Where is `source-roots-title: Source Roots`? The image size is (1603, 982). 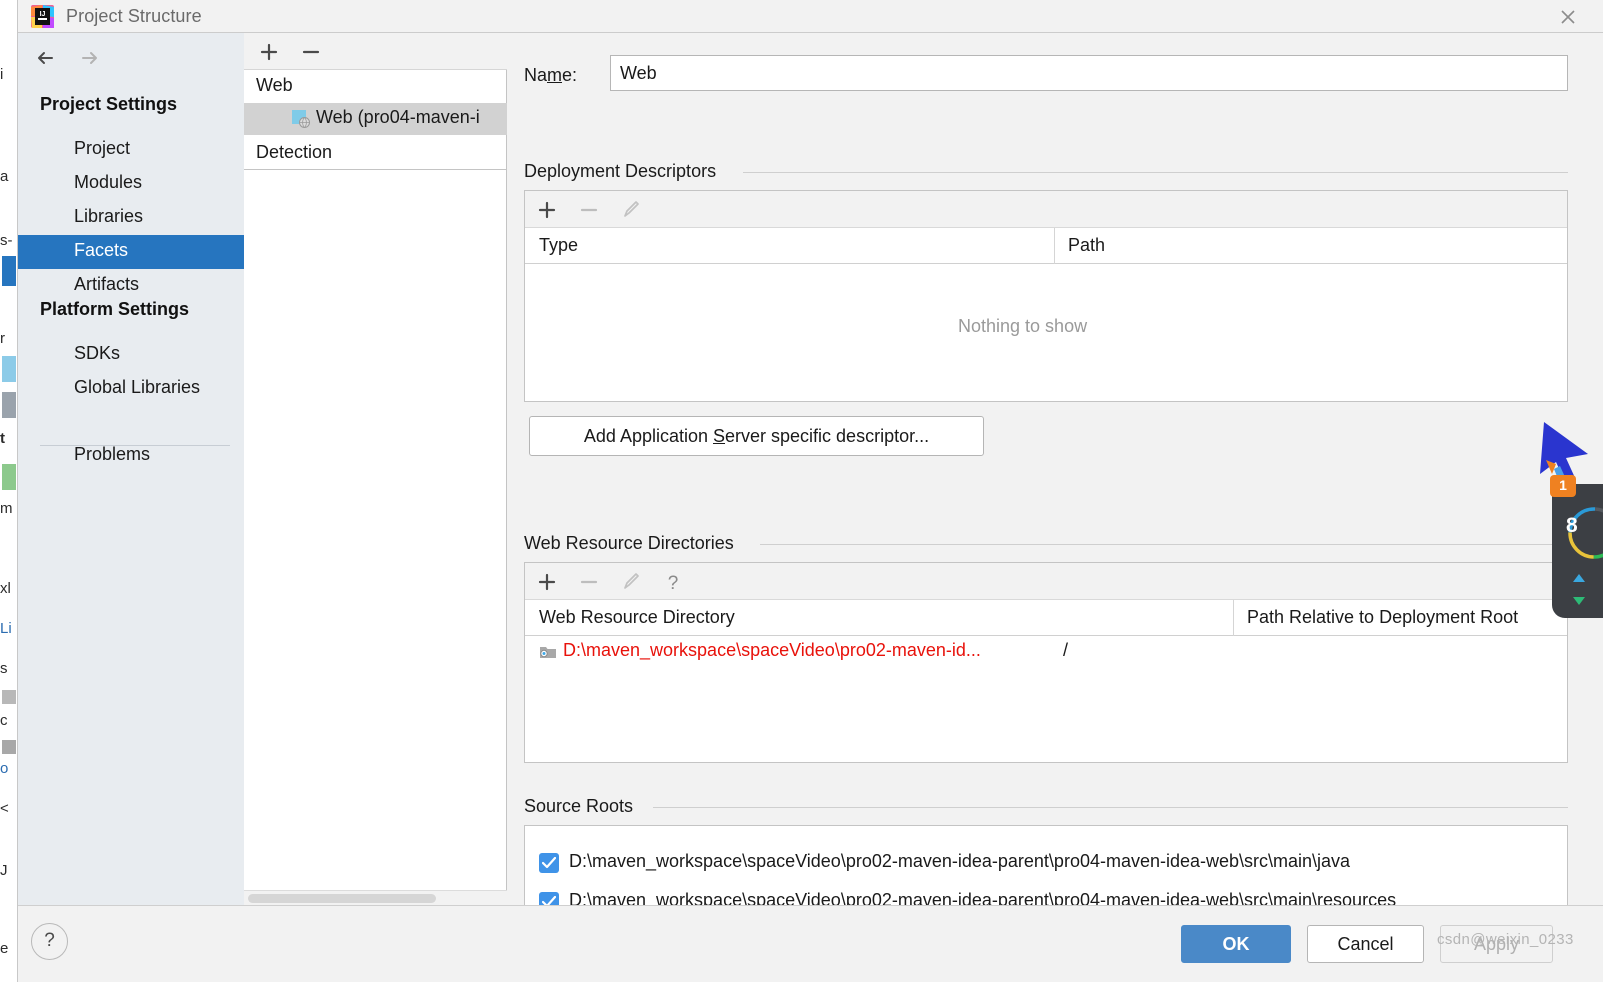
source-roots-title: Source Roots is located at coordinates (583, 806).